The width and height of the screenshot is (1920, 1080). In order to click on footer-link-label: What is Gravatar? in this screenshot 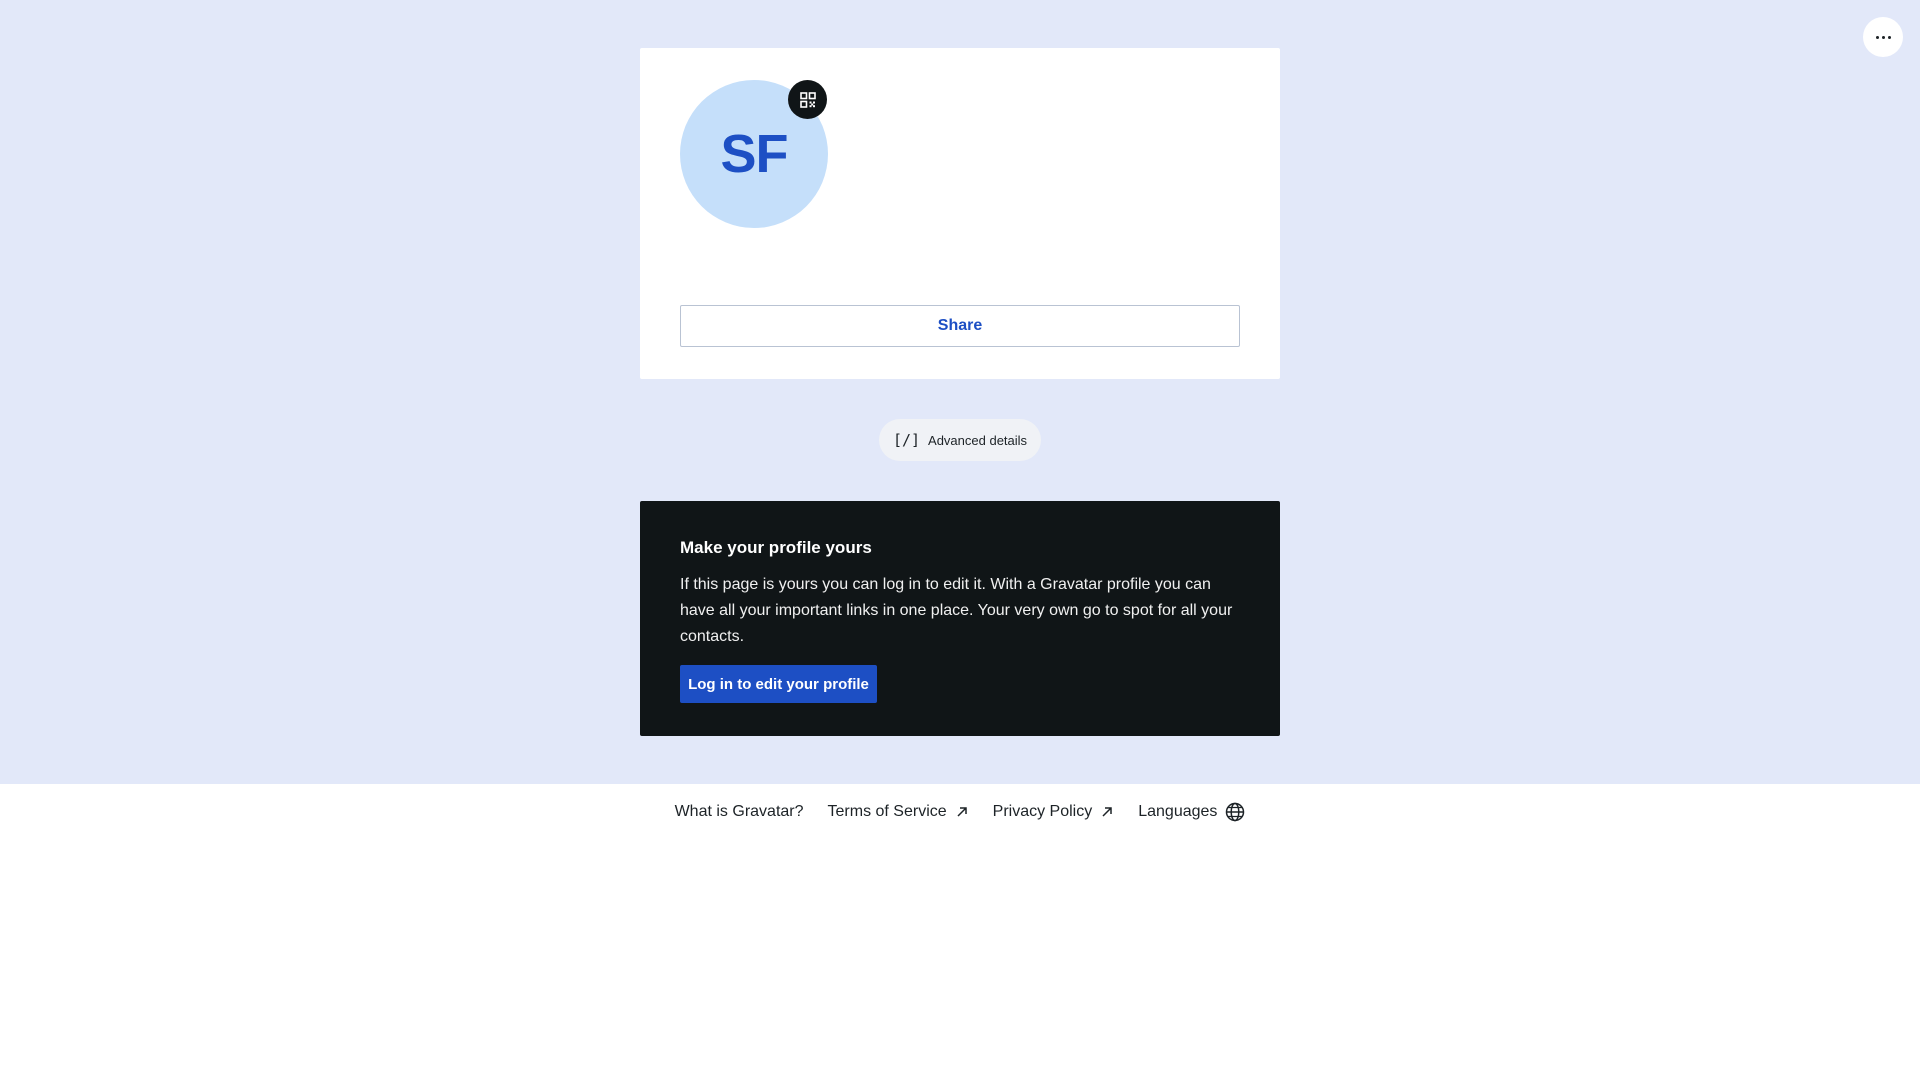, I will do `click(739, 811)`.